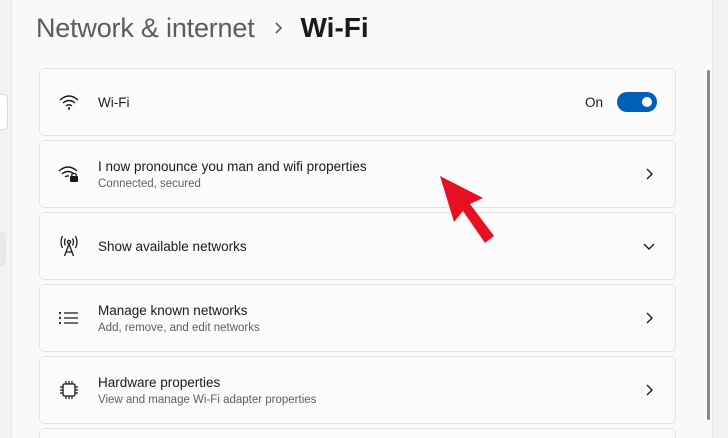  I want to click on wifi-lock-icon, so click(69, 174).